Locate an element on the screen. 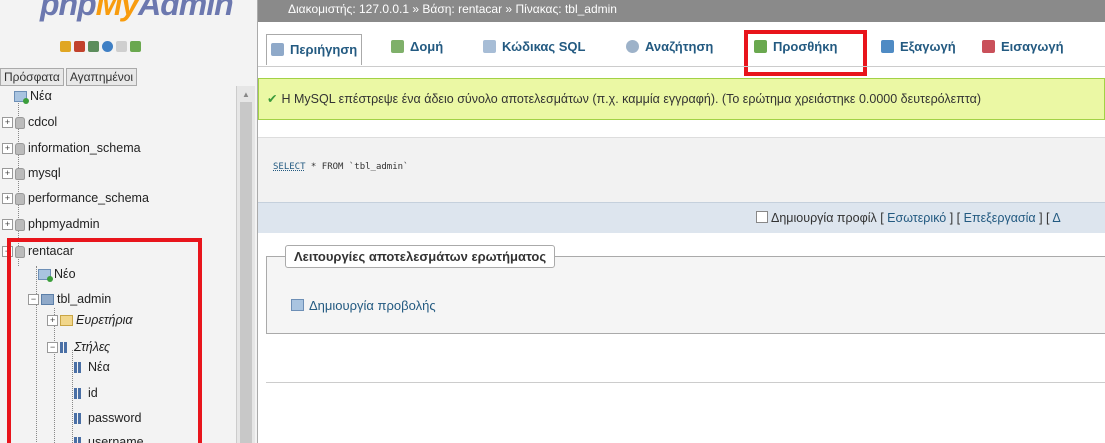 Image resolution: width=1105 pixels, height=443 pixels. quick-icons is located at coordinates (100, 46).